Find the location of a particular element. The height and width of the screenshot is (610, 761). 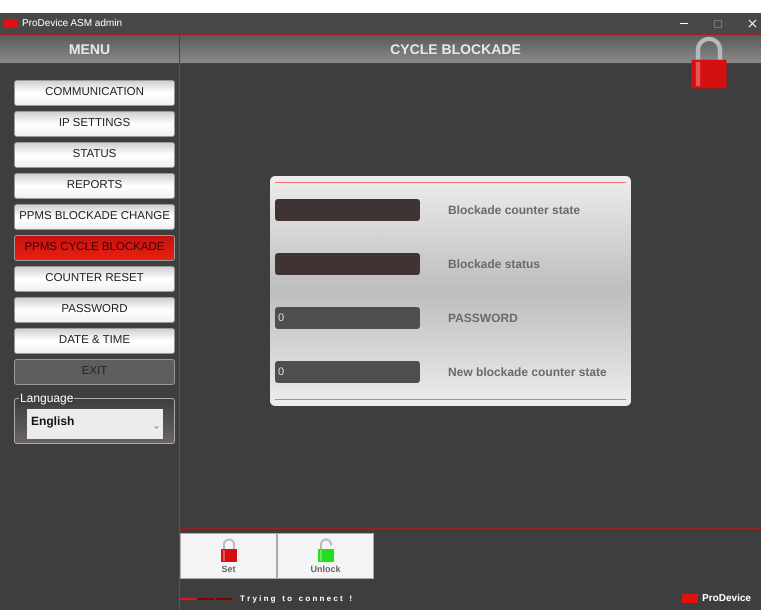

connection-indicator is located at coordinates (206, 599).